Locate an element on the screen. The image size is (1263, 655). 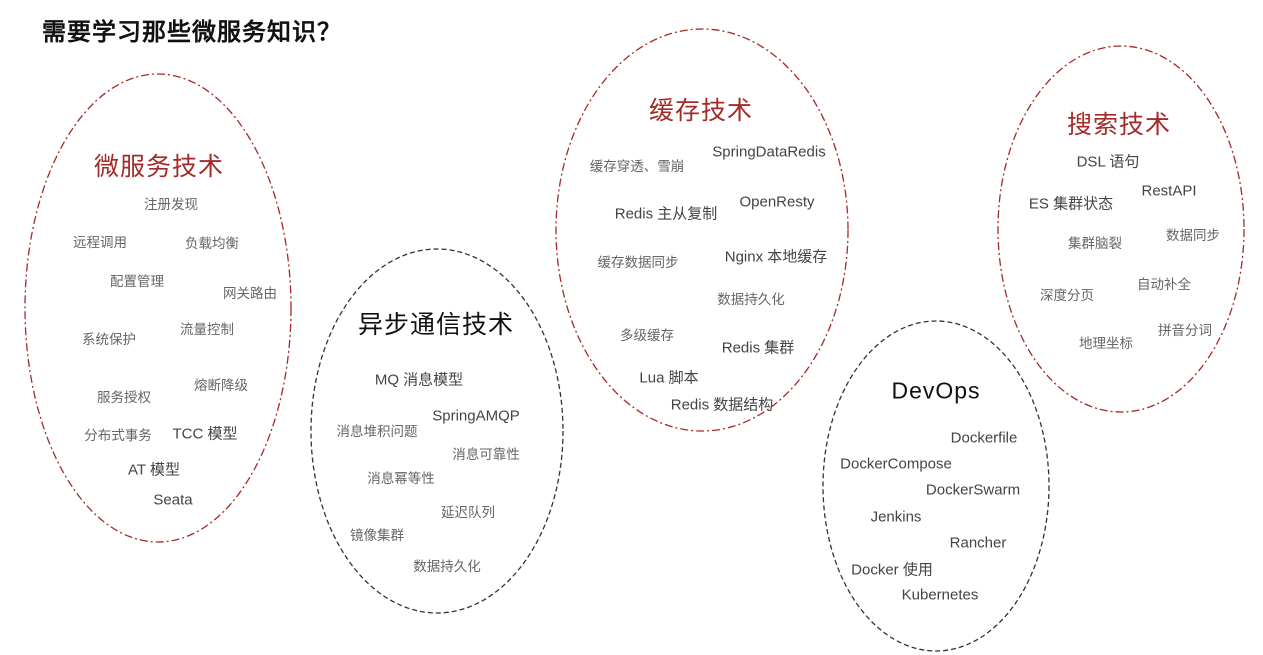
list-item: DockerCompose is located at coordinates (896, 464).